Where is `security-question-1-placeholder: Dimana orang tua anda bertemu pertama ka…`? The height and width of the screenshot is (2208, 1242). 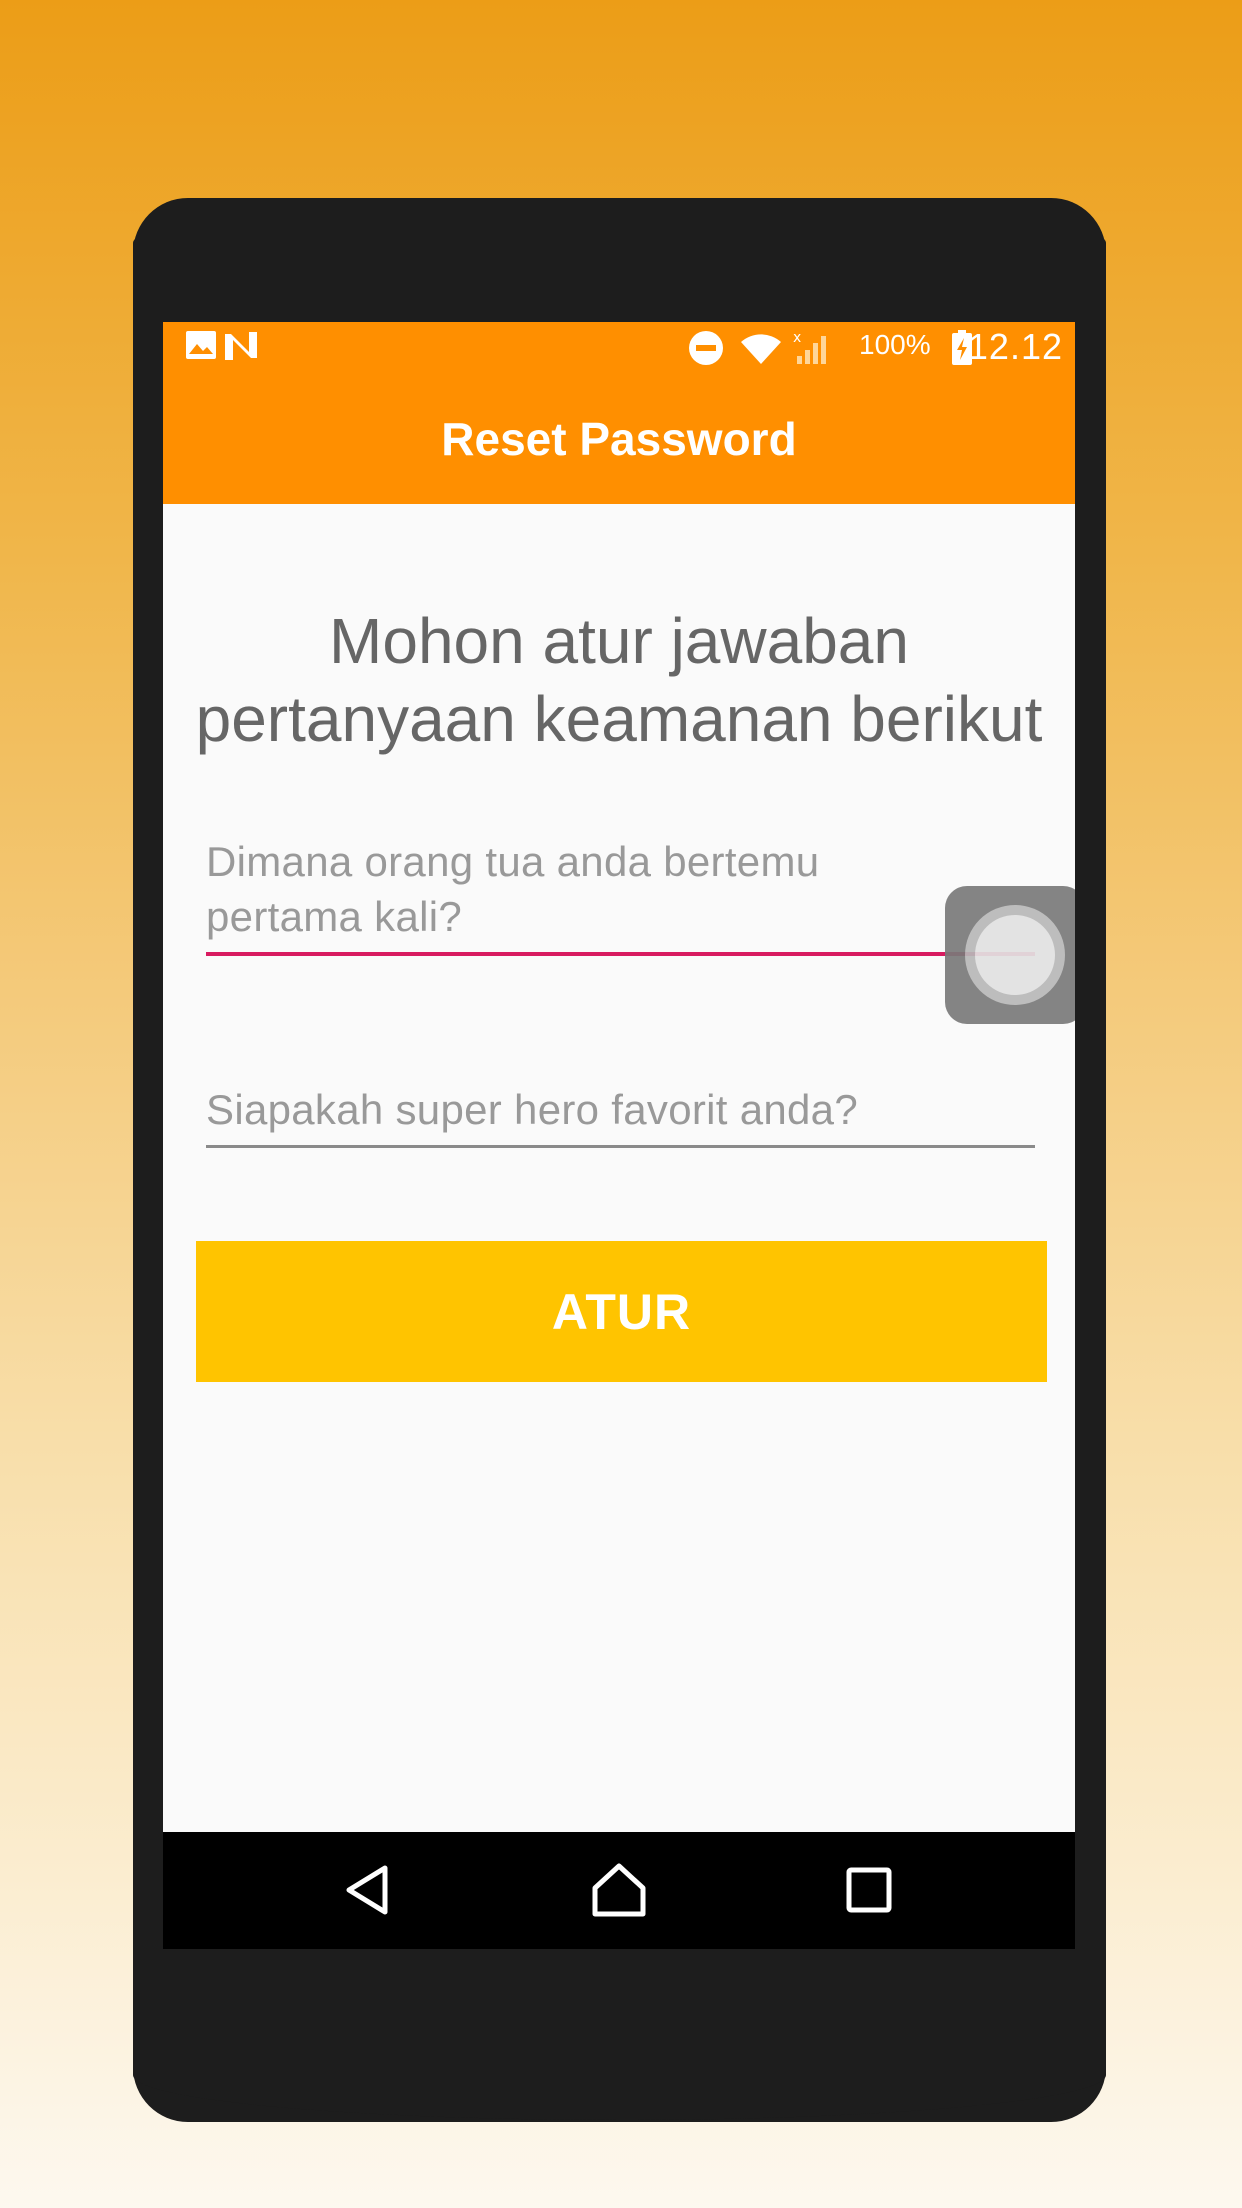
security-question-1-placeholder: Dimana orang tua anda bertemu pertama ka… is located at coordinates (620, 893).